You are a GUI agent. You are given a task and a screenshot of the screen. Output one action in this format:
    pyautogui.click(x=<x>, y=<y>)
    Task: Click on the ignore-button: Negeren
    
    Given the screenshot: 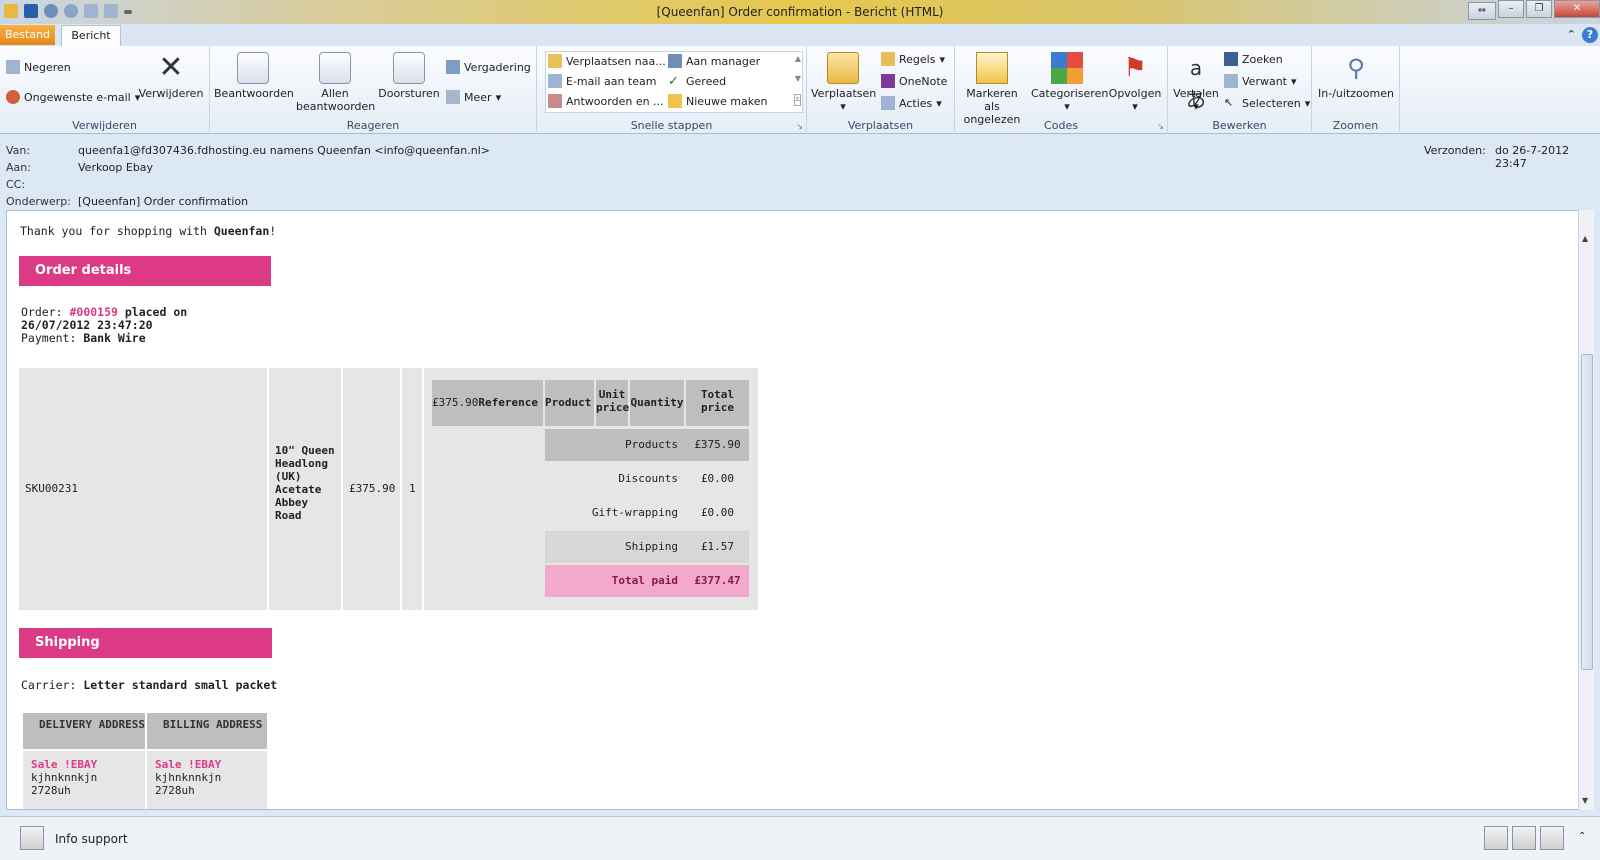 What is the action you would take?
    pyautogui.click(x=38, y=67)
    